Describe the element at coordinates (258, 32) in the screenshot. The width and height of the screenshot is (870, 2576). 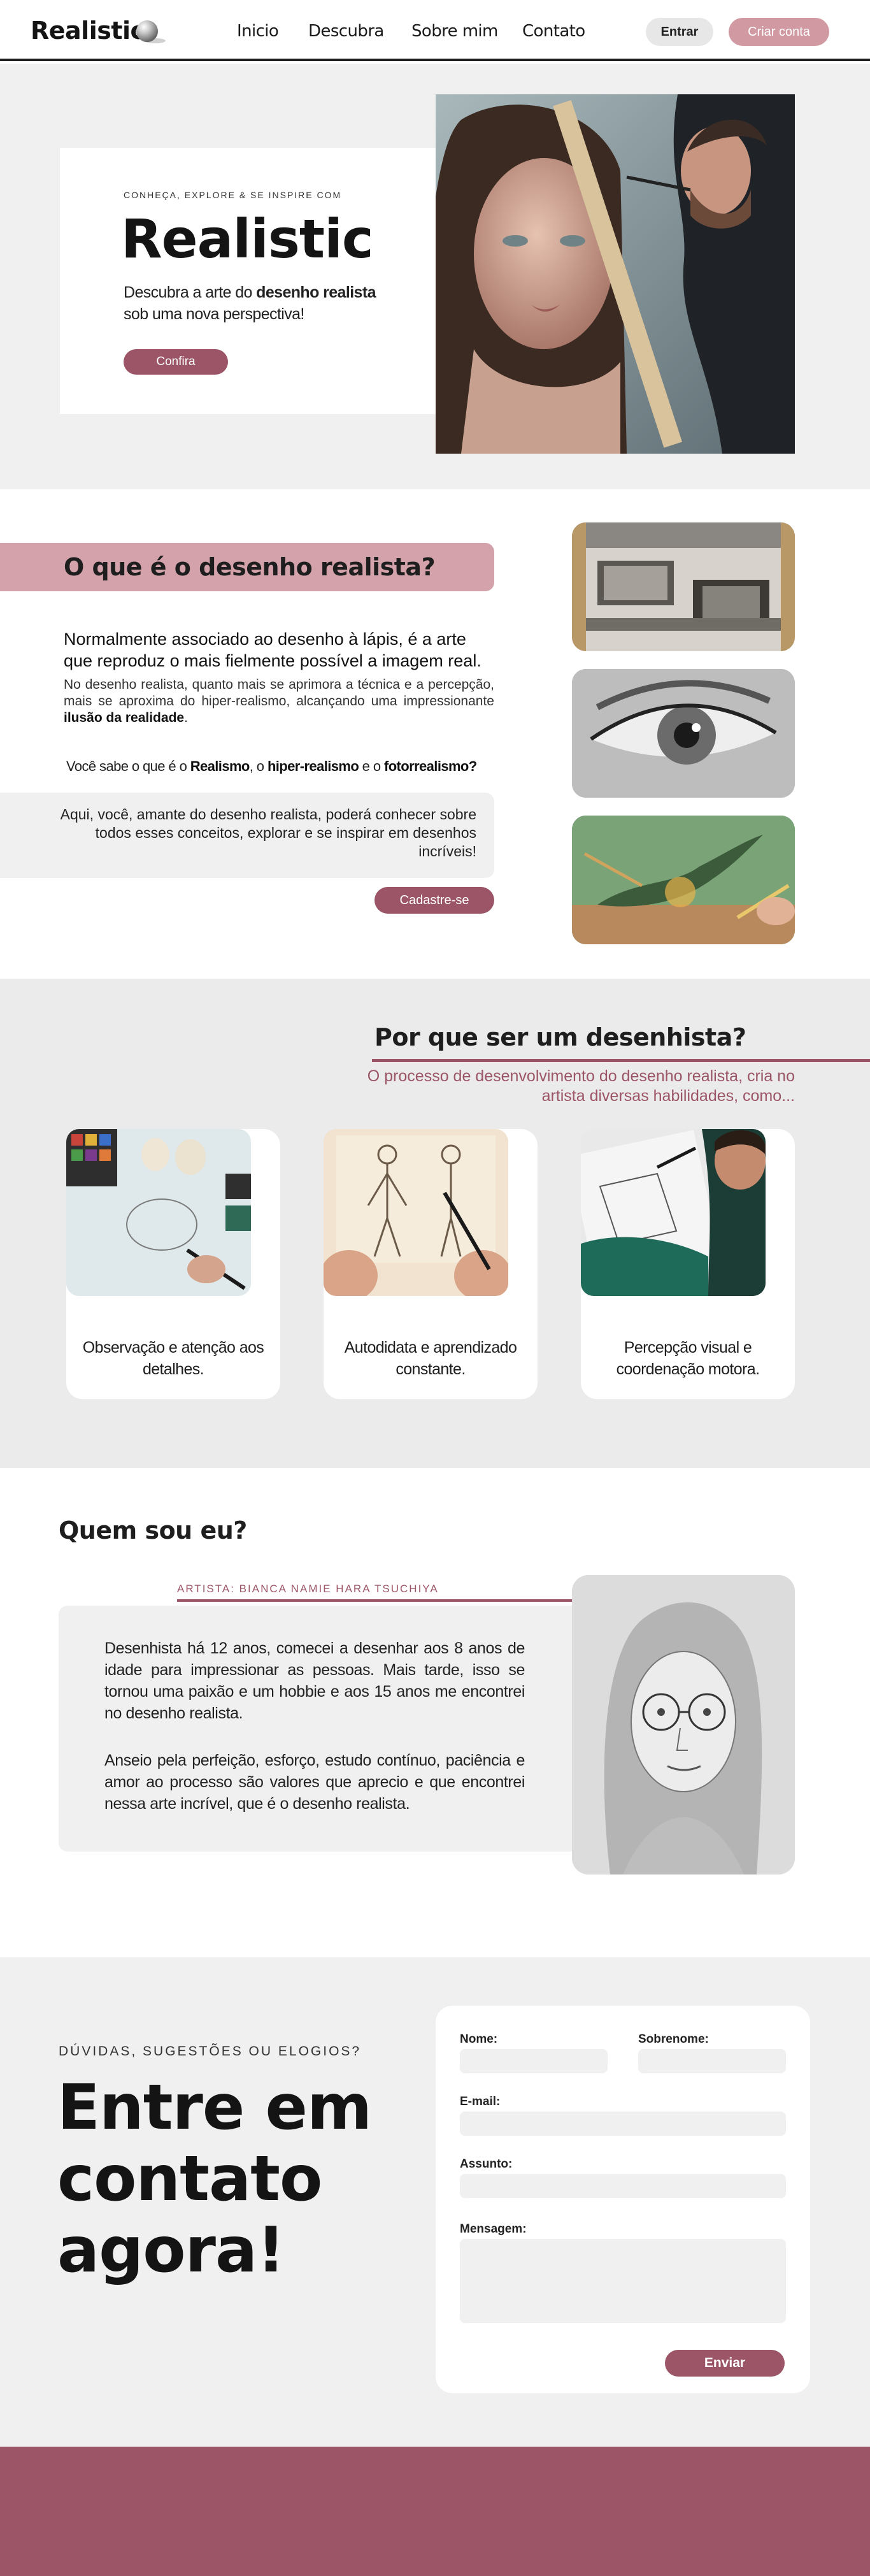
I see `nav-inicio: Inicio` at that location.